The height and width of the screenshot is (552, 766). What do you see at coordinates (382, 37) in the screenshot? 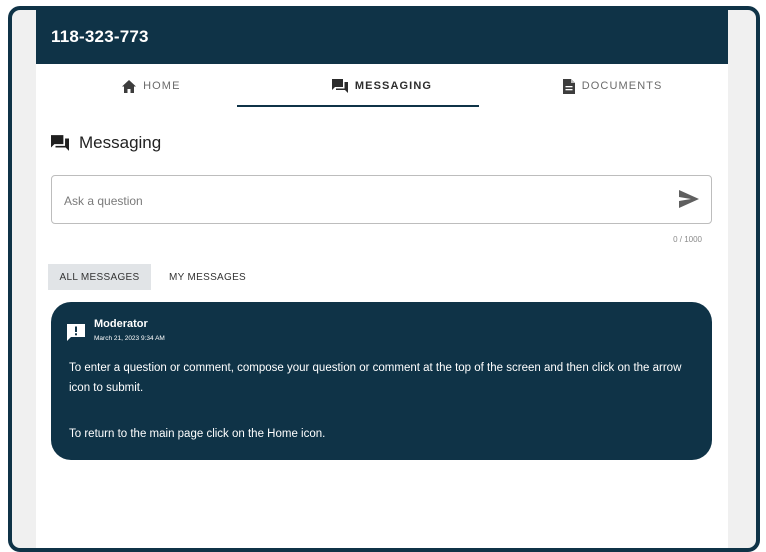
I see `header-bar: 118-323-773` at bounding box center [382, 37].